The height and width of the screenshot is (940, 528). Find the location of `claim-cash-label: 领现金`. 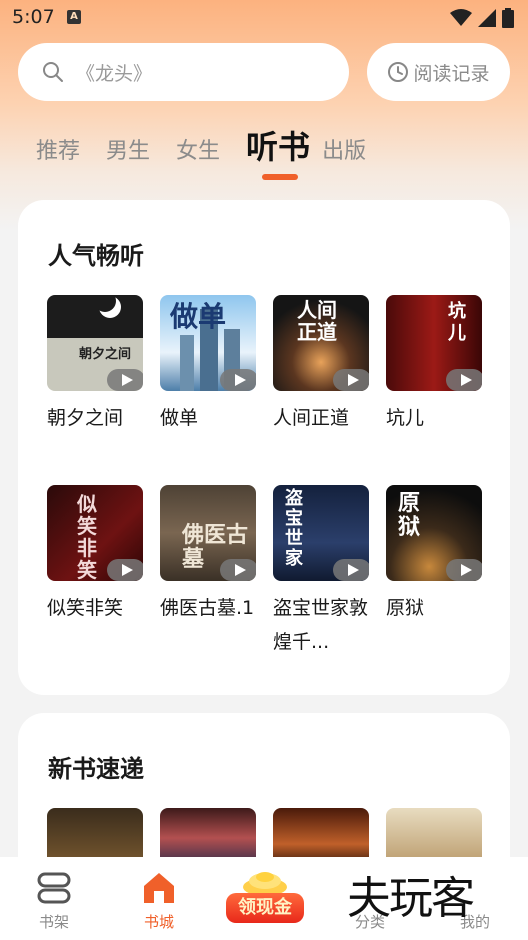

claim-cash-label: 领现金 is located at coordinates (265, 908).